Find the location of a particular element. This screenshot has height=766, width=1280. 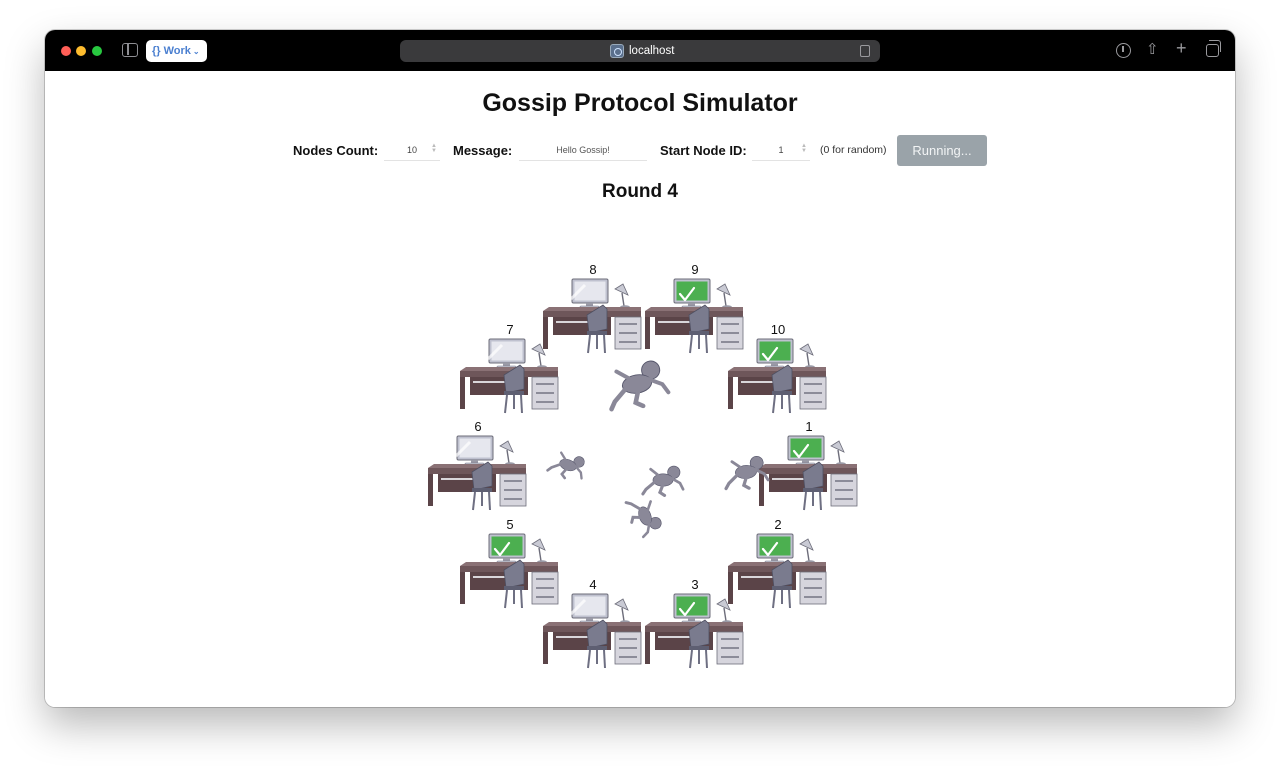

reader-mode-icon is located at coordinates (865, 51).